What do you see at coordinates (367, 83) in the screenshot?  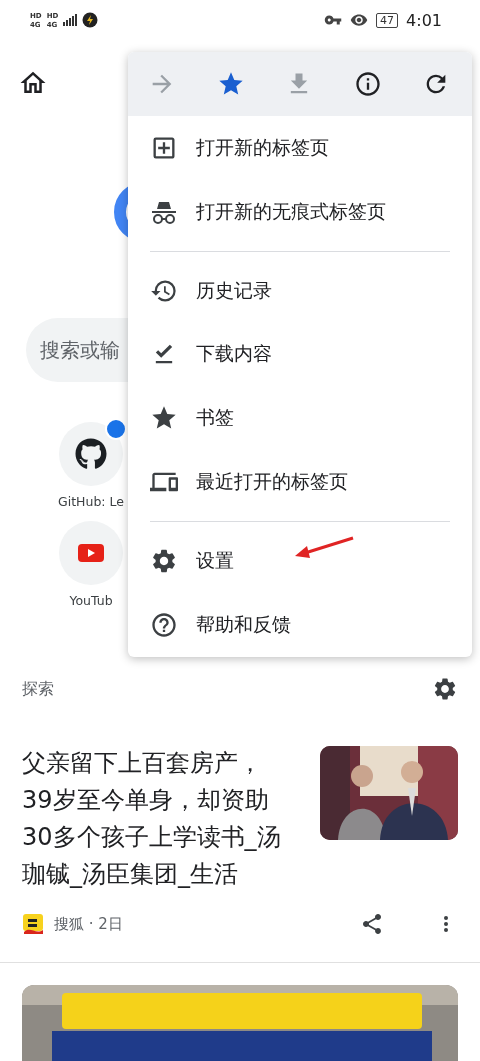 I see `info-button` at bounding box center [367, 83].